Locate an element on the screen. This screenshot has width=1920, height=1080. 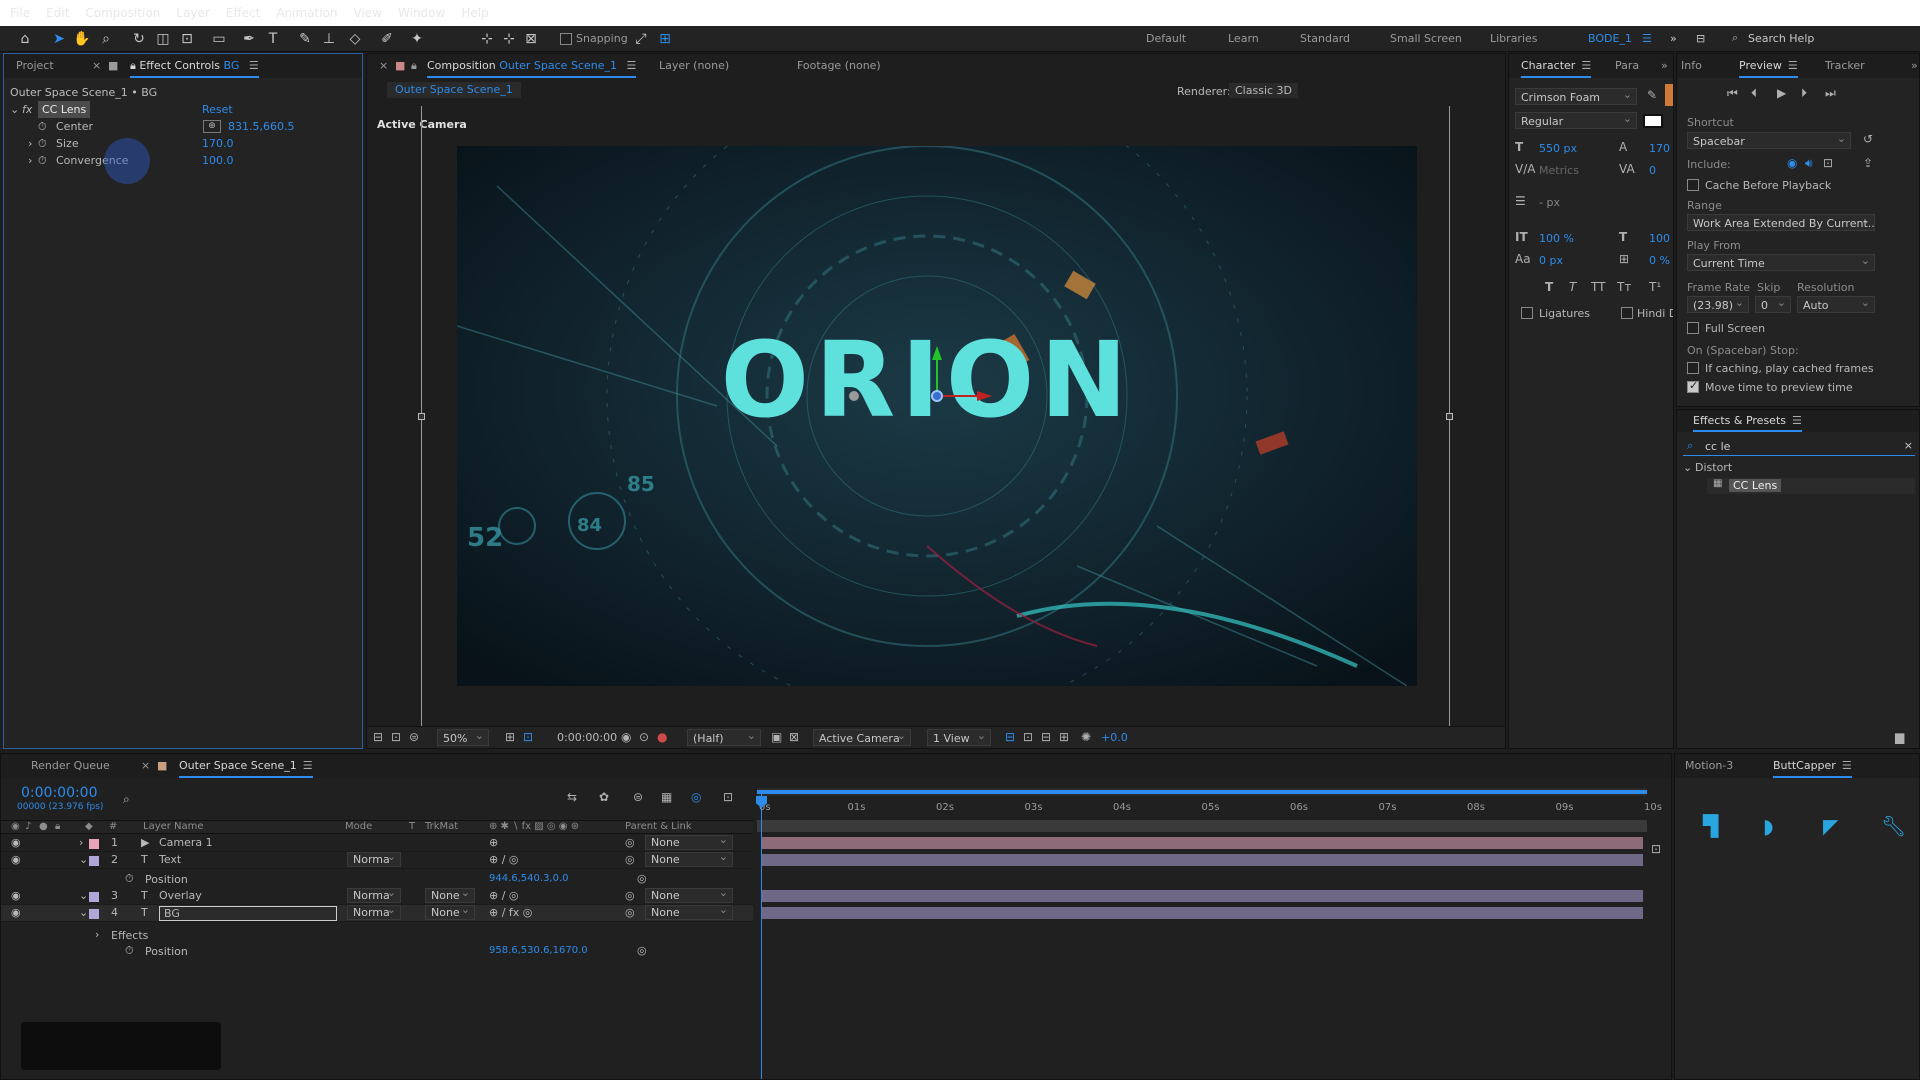
skip-dropdown: 0 is located at coordinates (1773, 304).